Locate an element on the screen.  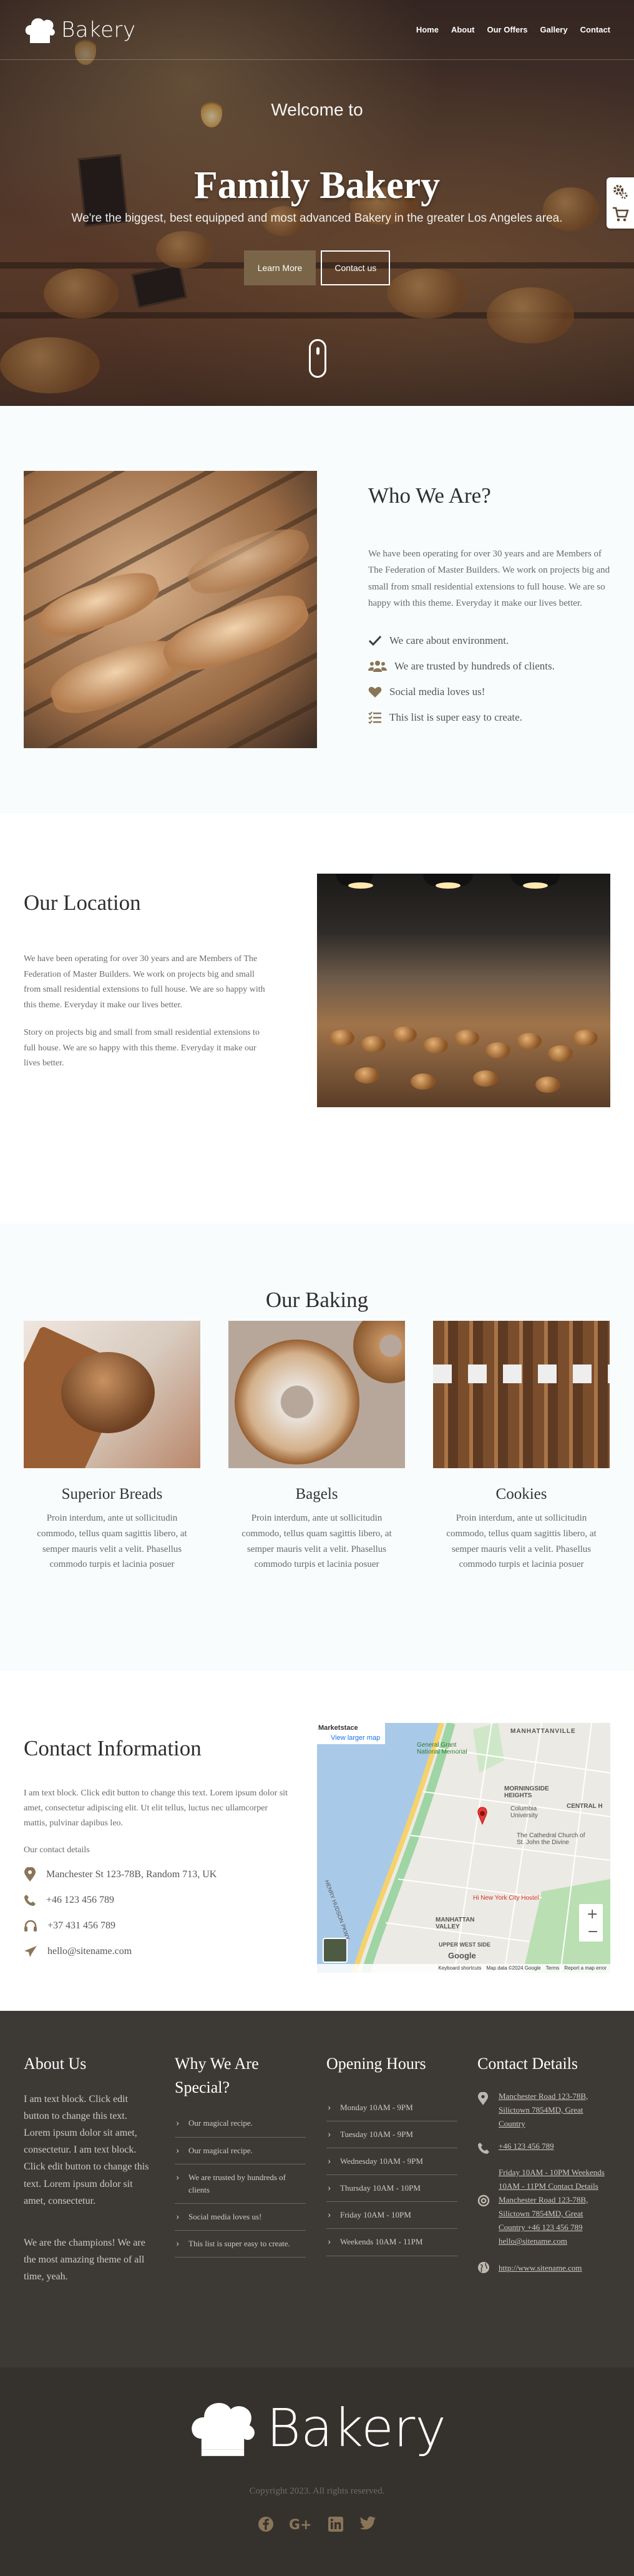
footer-contact-title: Contact Details is located at coordinates (527, 2064).